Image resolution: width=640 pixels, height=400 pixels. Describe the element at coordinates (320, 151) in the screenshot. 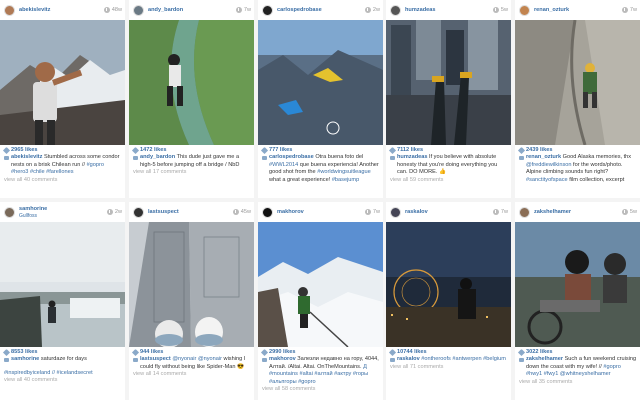

I see `likes-count: 777 likes` at that location.